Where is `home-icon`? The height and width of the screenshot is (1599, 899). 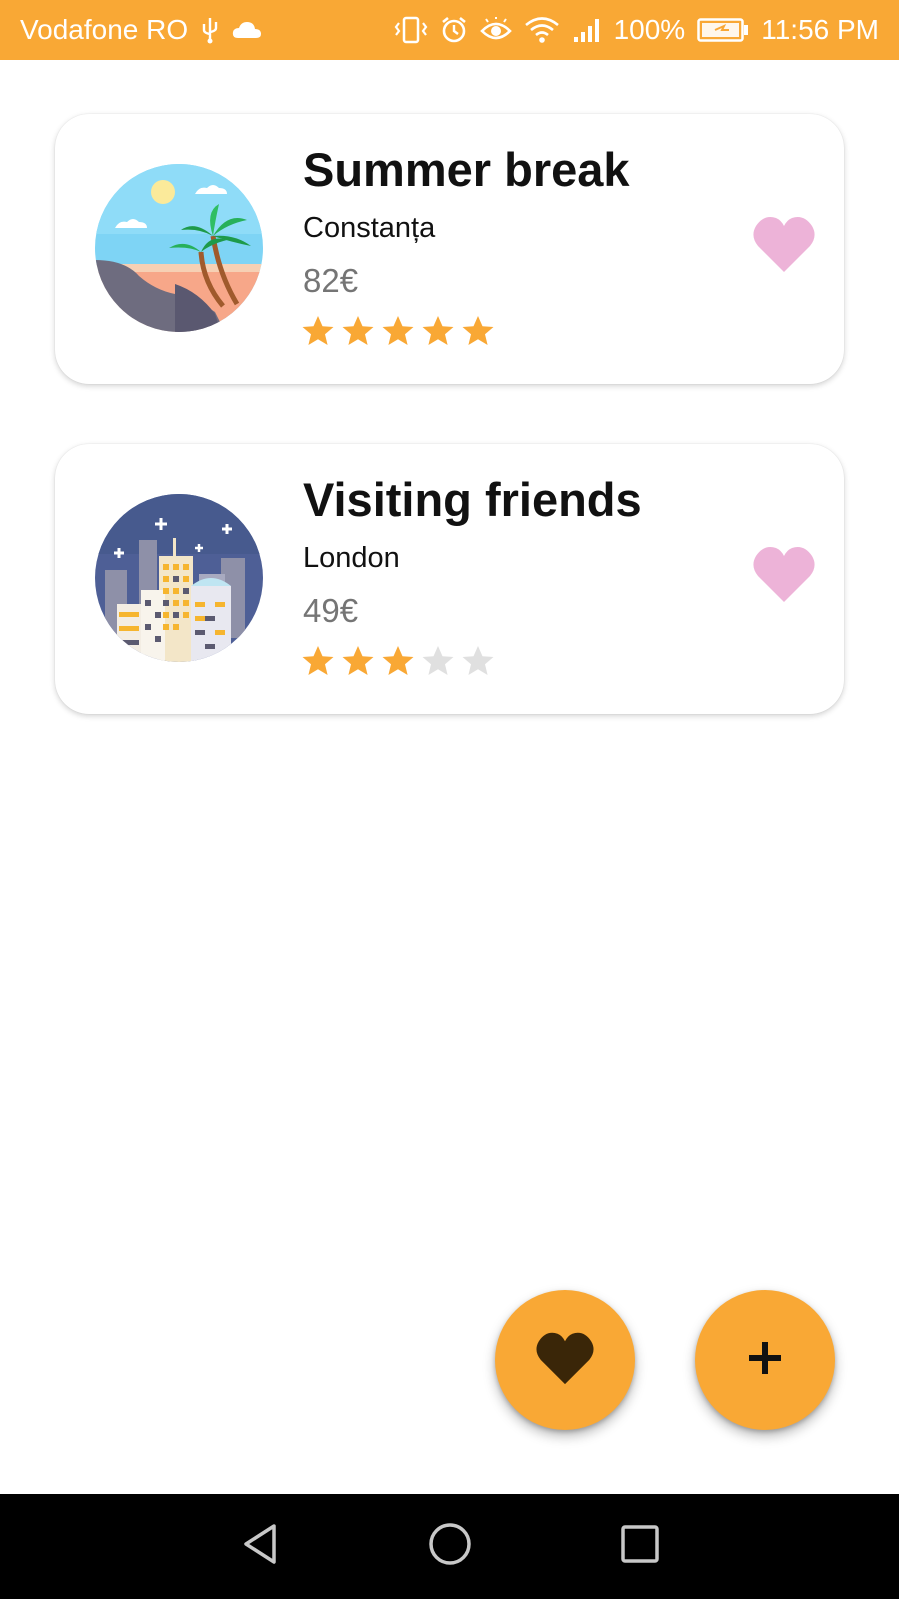
home-icon is located at coordinates (450, 1546).